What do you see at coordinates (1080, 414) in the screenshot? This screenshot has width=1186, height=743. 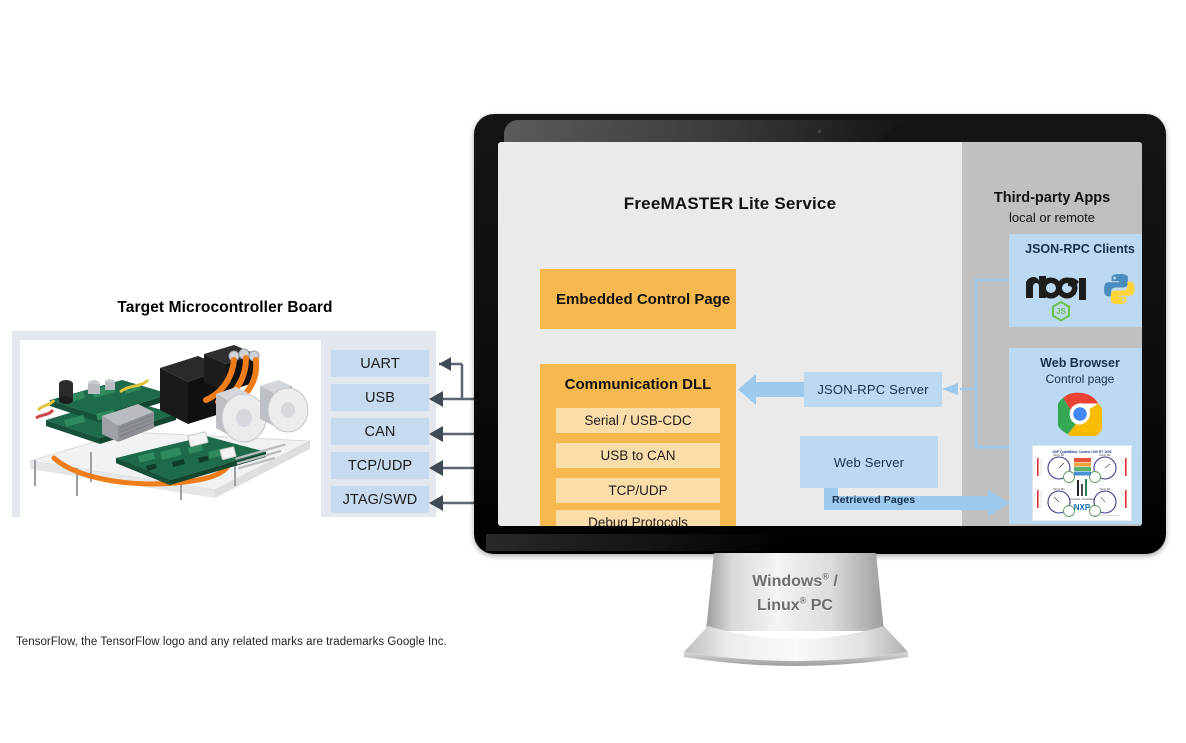 I see `chrome-logo` at bounding box center [1080, 414].